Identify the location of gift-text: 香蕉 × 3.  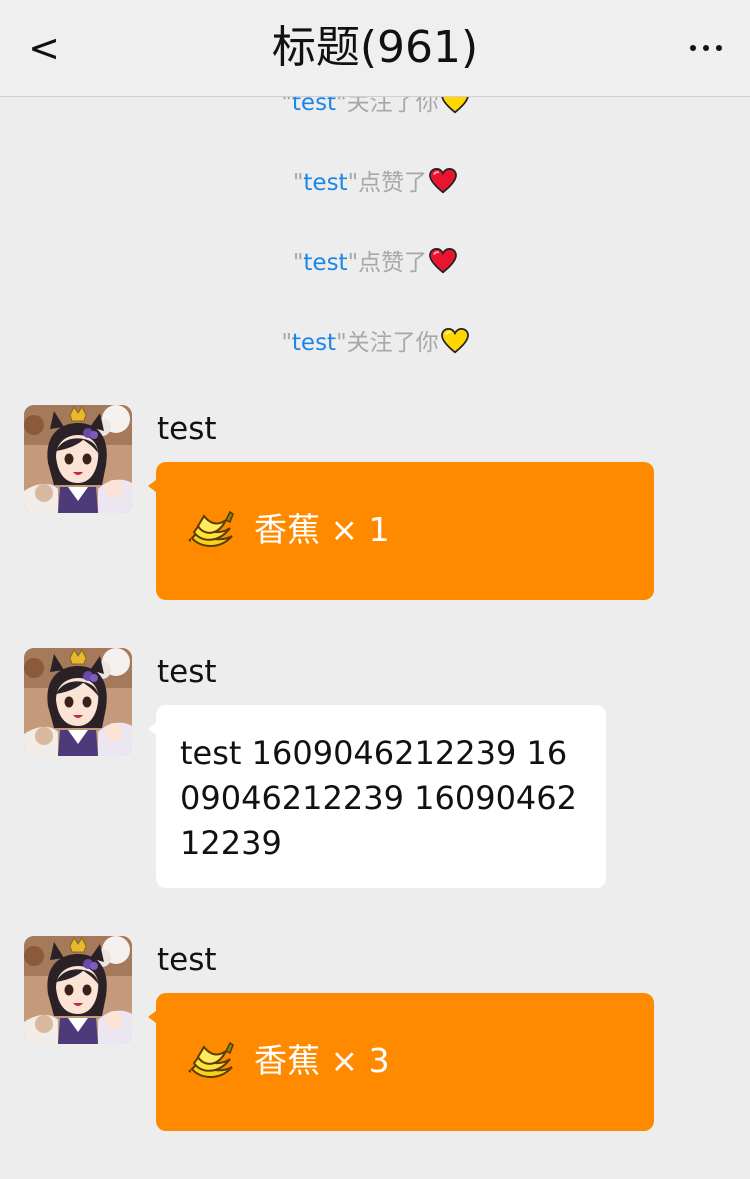
(322, 1060).